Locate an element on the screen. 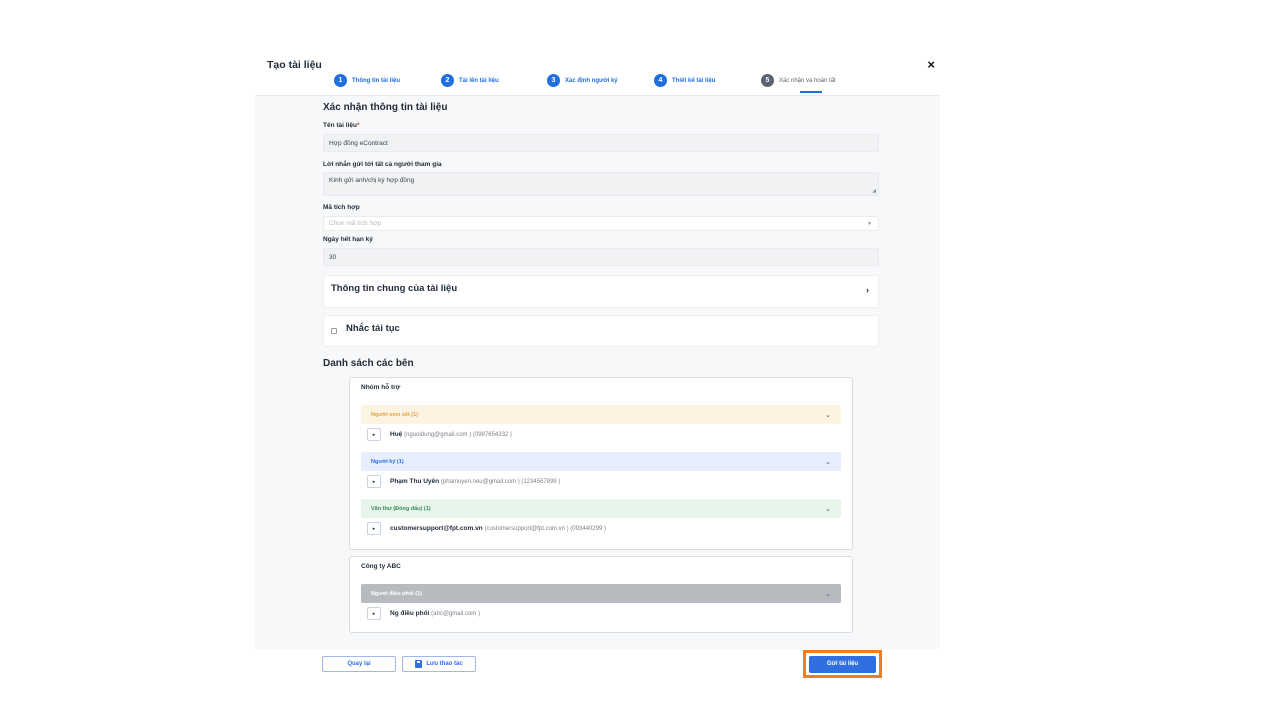 The height and width of the screenshot is (720, 1280). doc-name-label-text: Tên tài liệu is located at coordinates (340, 125).